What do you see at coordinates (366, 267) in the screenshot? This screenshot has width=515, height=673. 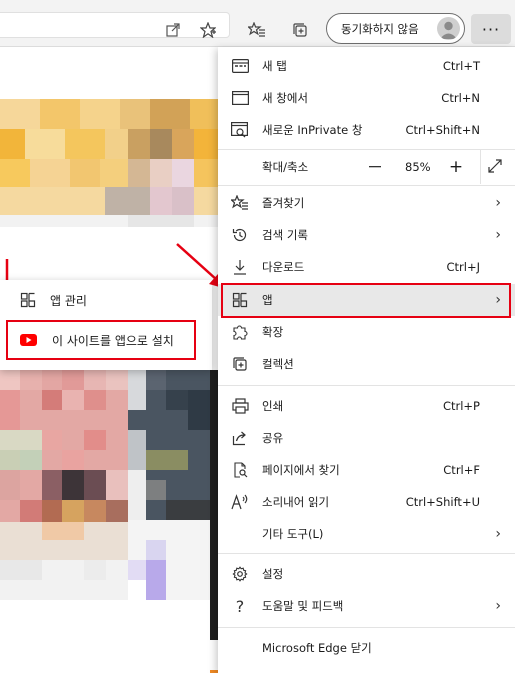 I see `menu-item-downloads: 다운로드 Ctrl+J` at bounding box center [366, 267].